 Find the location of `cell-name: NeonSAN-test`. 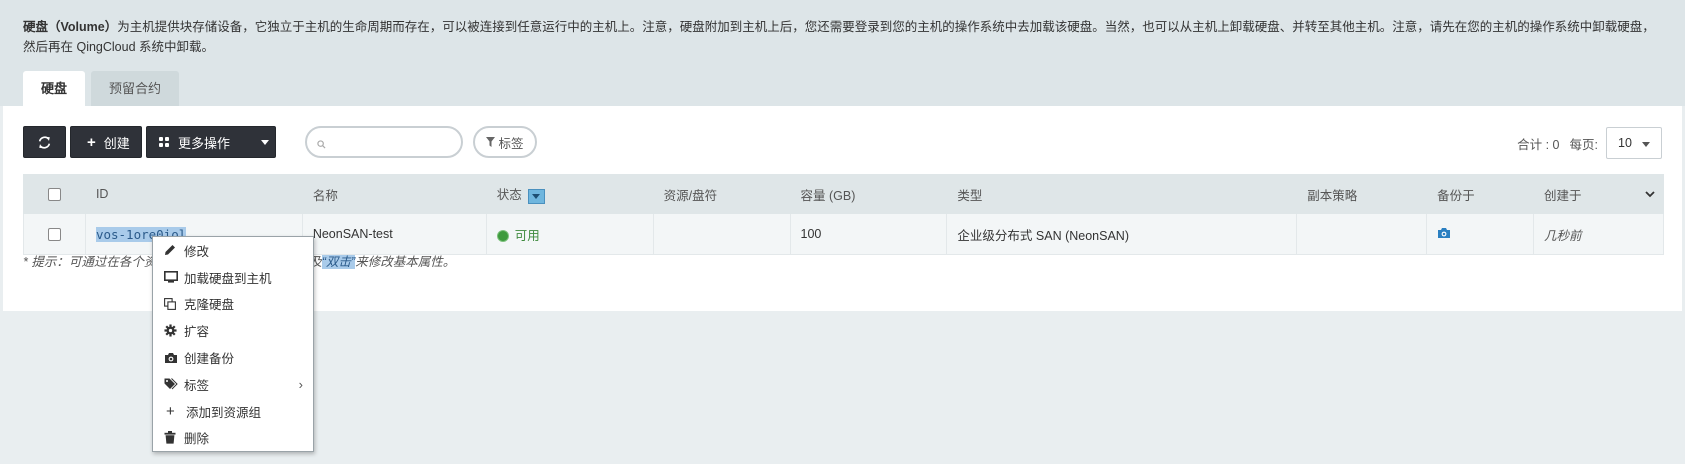

cell-name: NeonSAN-test is located at coordinates (394, 234).